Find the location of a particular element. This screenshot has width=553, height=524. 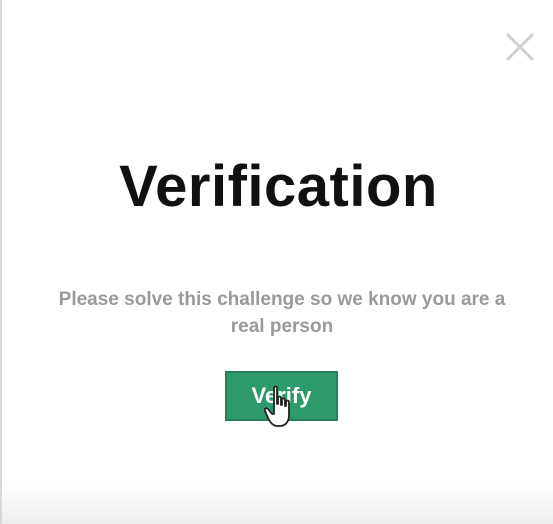

close-button is located at coordinates (520, 47).